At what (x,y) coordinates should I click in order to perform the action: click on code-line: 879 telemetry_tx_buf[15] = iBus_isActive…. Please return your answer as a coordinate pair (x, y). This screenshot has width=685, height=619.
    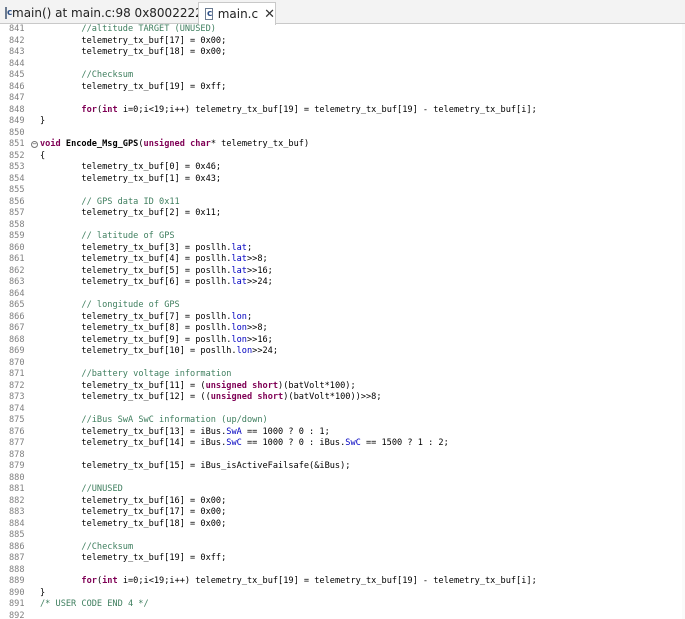
    Looking at the image, I should click on (342, 467).